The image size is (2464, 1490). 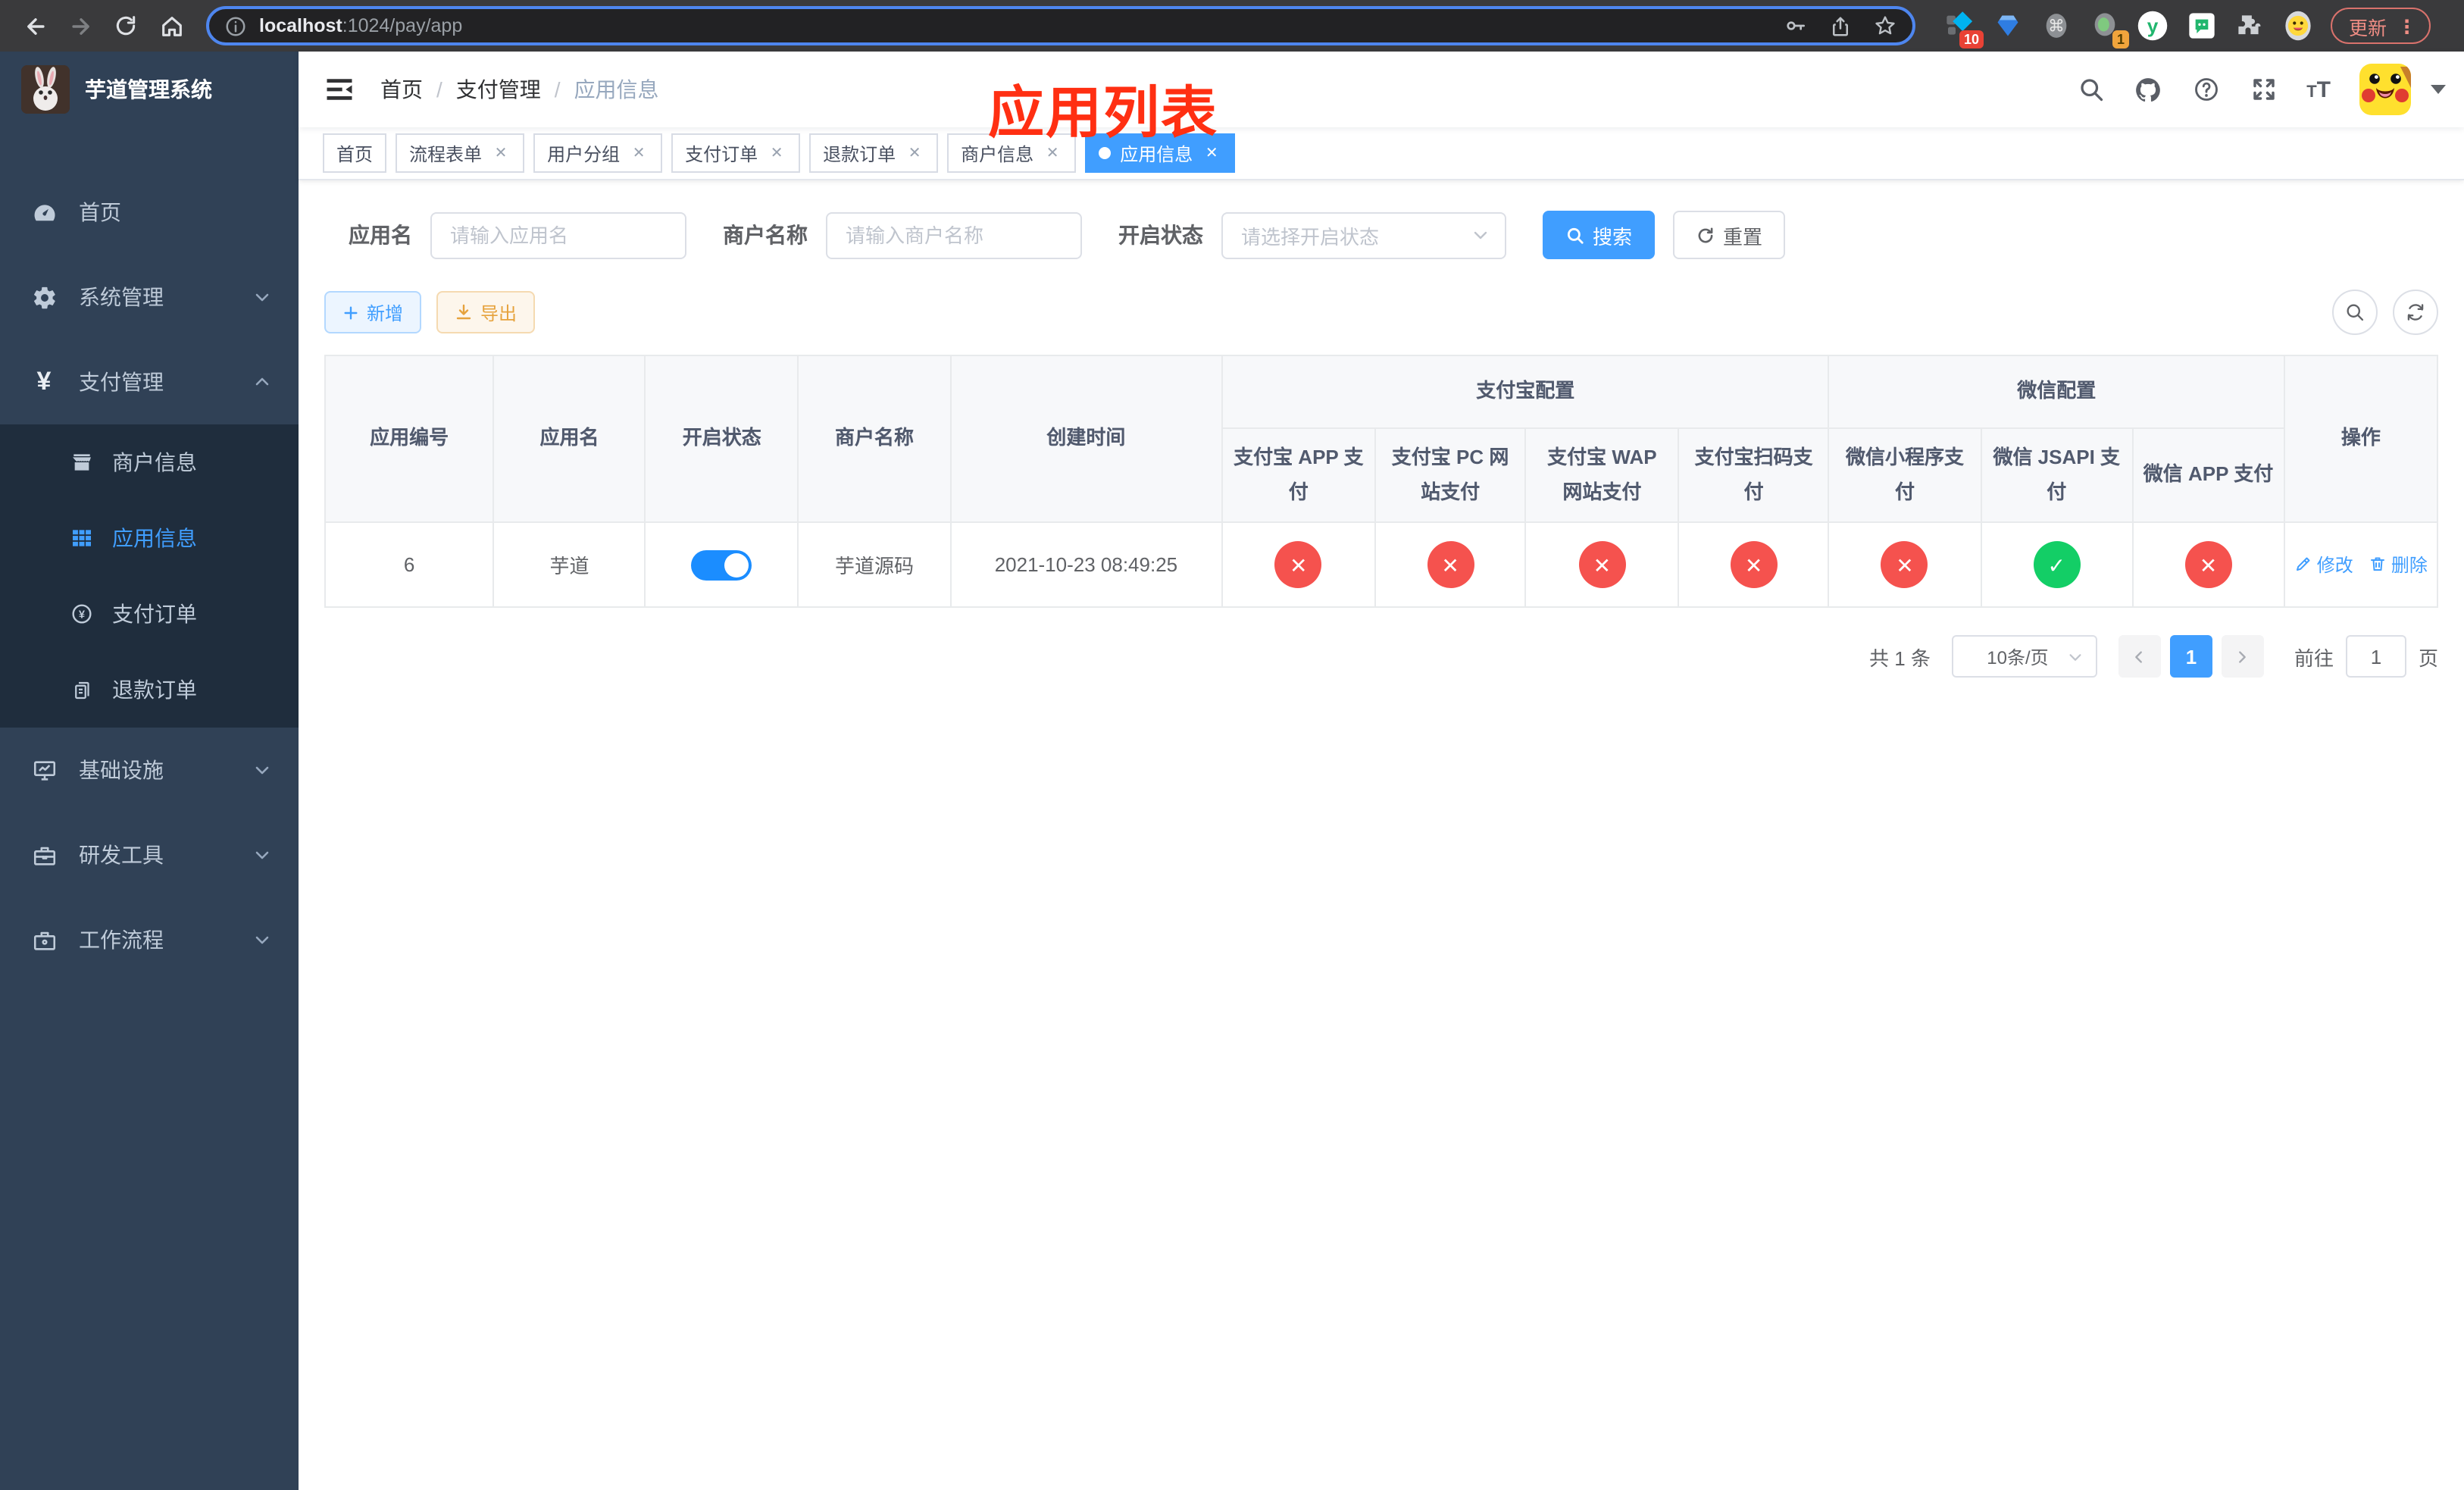 I want to click on plus-icon, so click(x=351, y=312).